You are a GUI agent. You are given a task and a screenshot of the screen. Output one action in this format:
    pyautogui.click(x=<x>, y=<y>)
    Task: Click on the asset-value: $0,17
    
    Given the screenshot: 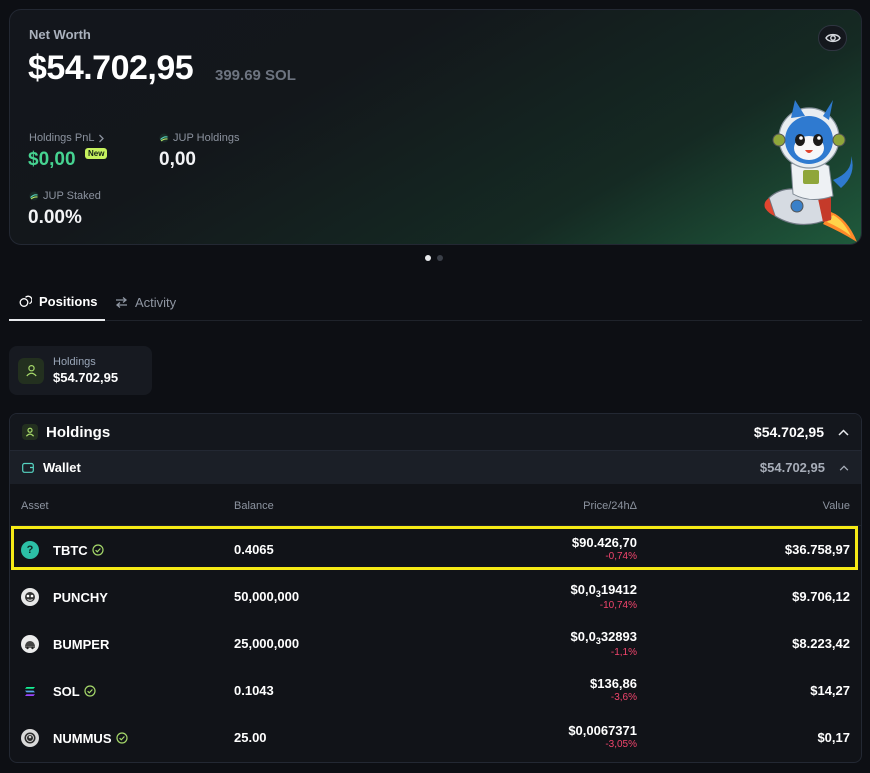 What is the action you would take?
    pyautogui.click(x=833, y=737)
    